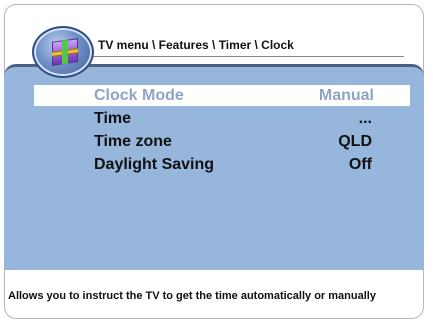 The height and width of the screenshot is (325, 433). I want to click on menu-item-label: Daylight Saving, so click(154, 164).